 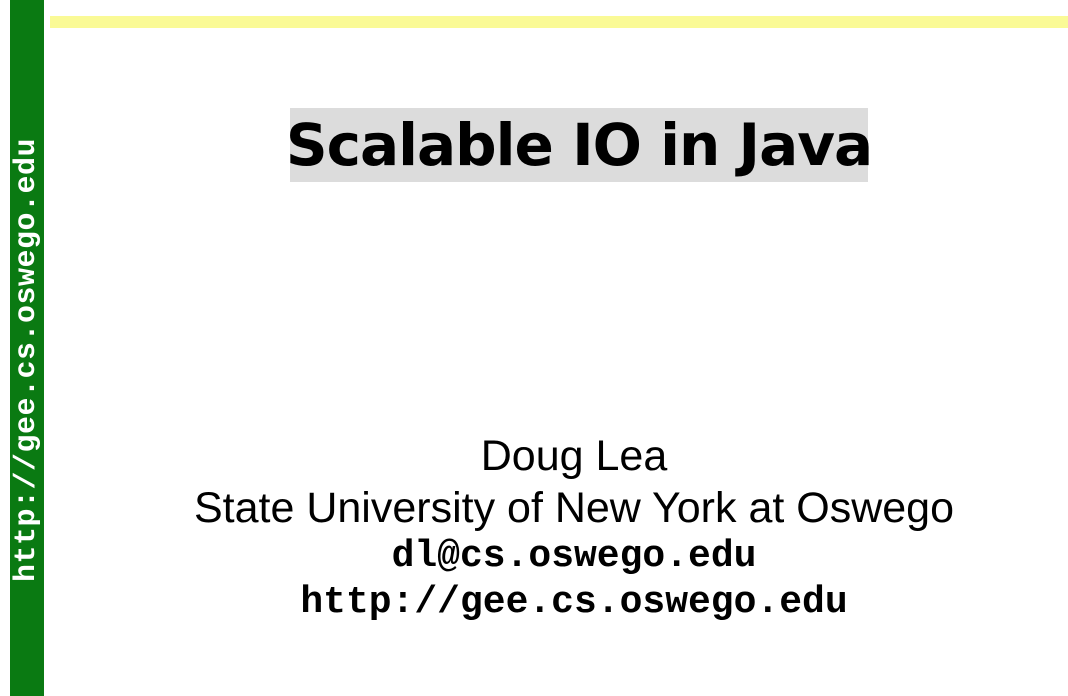 I want to click on slide-title: Scalable IO in Java, so click(x=579, y=145).